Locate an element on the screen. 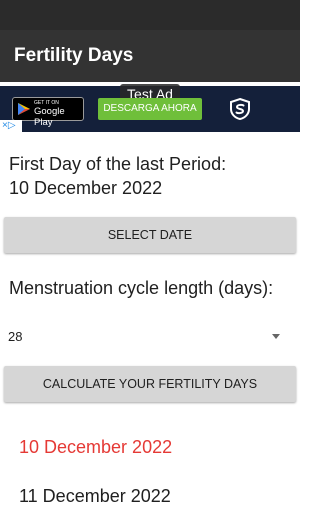 This screenshot has height=508, width=320. dropdown-arrow-icon is located at coordinates (276, 336).